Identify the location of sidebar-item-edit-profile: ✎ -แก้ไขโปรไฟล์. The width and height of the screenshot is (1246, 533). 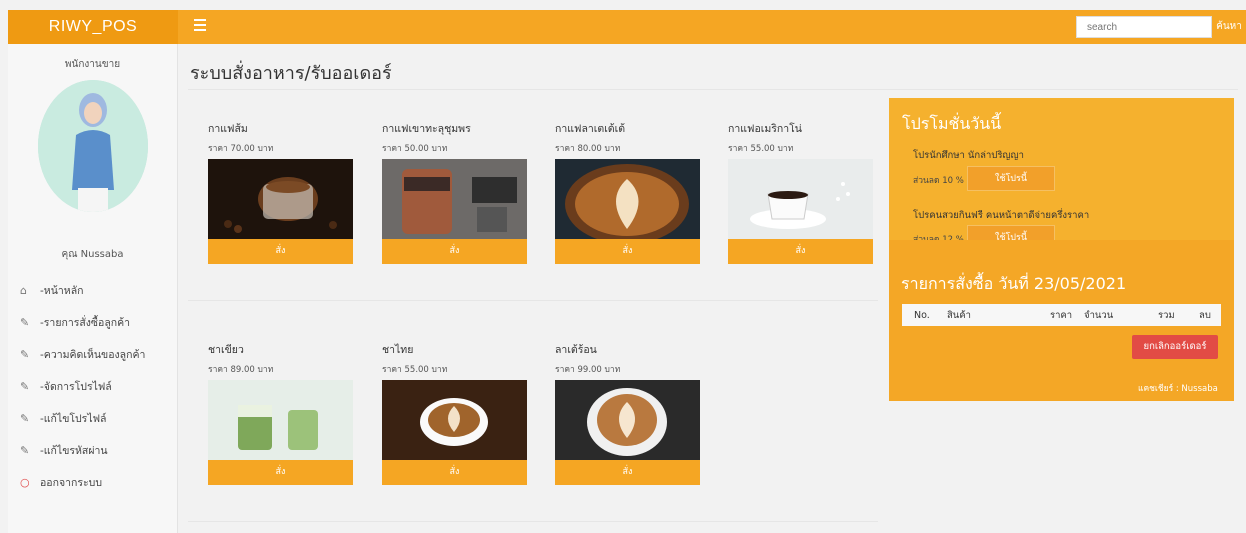
(92, 418).